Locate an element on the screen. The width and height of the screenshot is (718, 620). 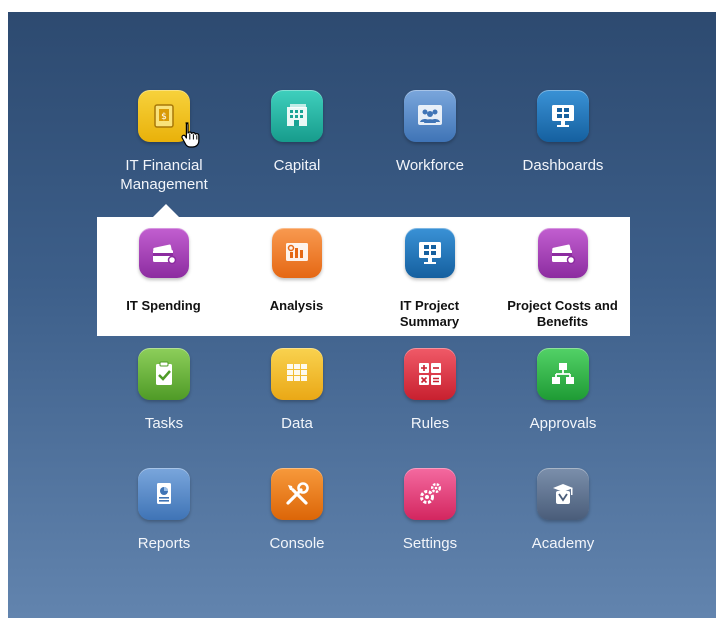
submenu-analysis: Analysis is located at coordinates (296, 271).